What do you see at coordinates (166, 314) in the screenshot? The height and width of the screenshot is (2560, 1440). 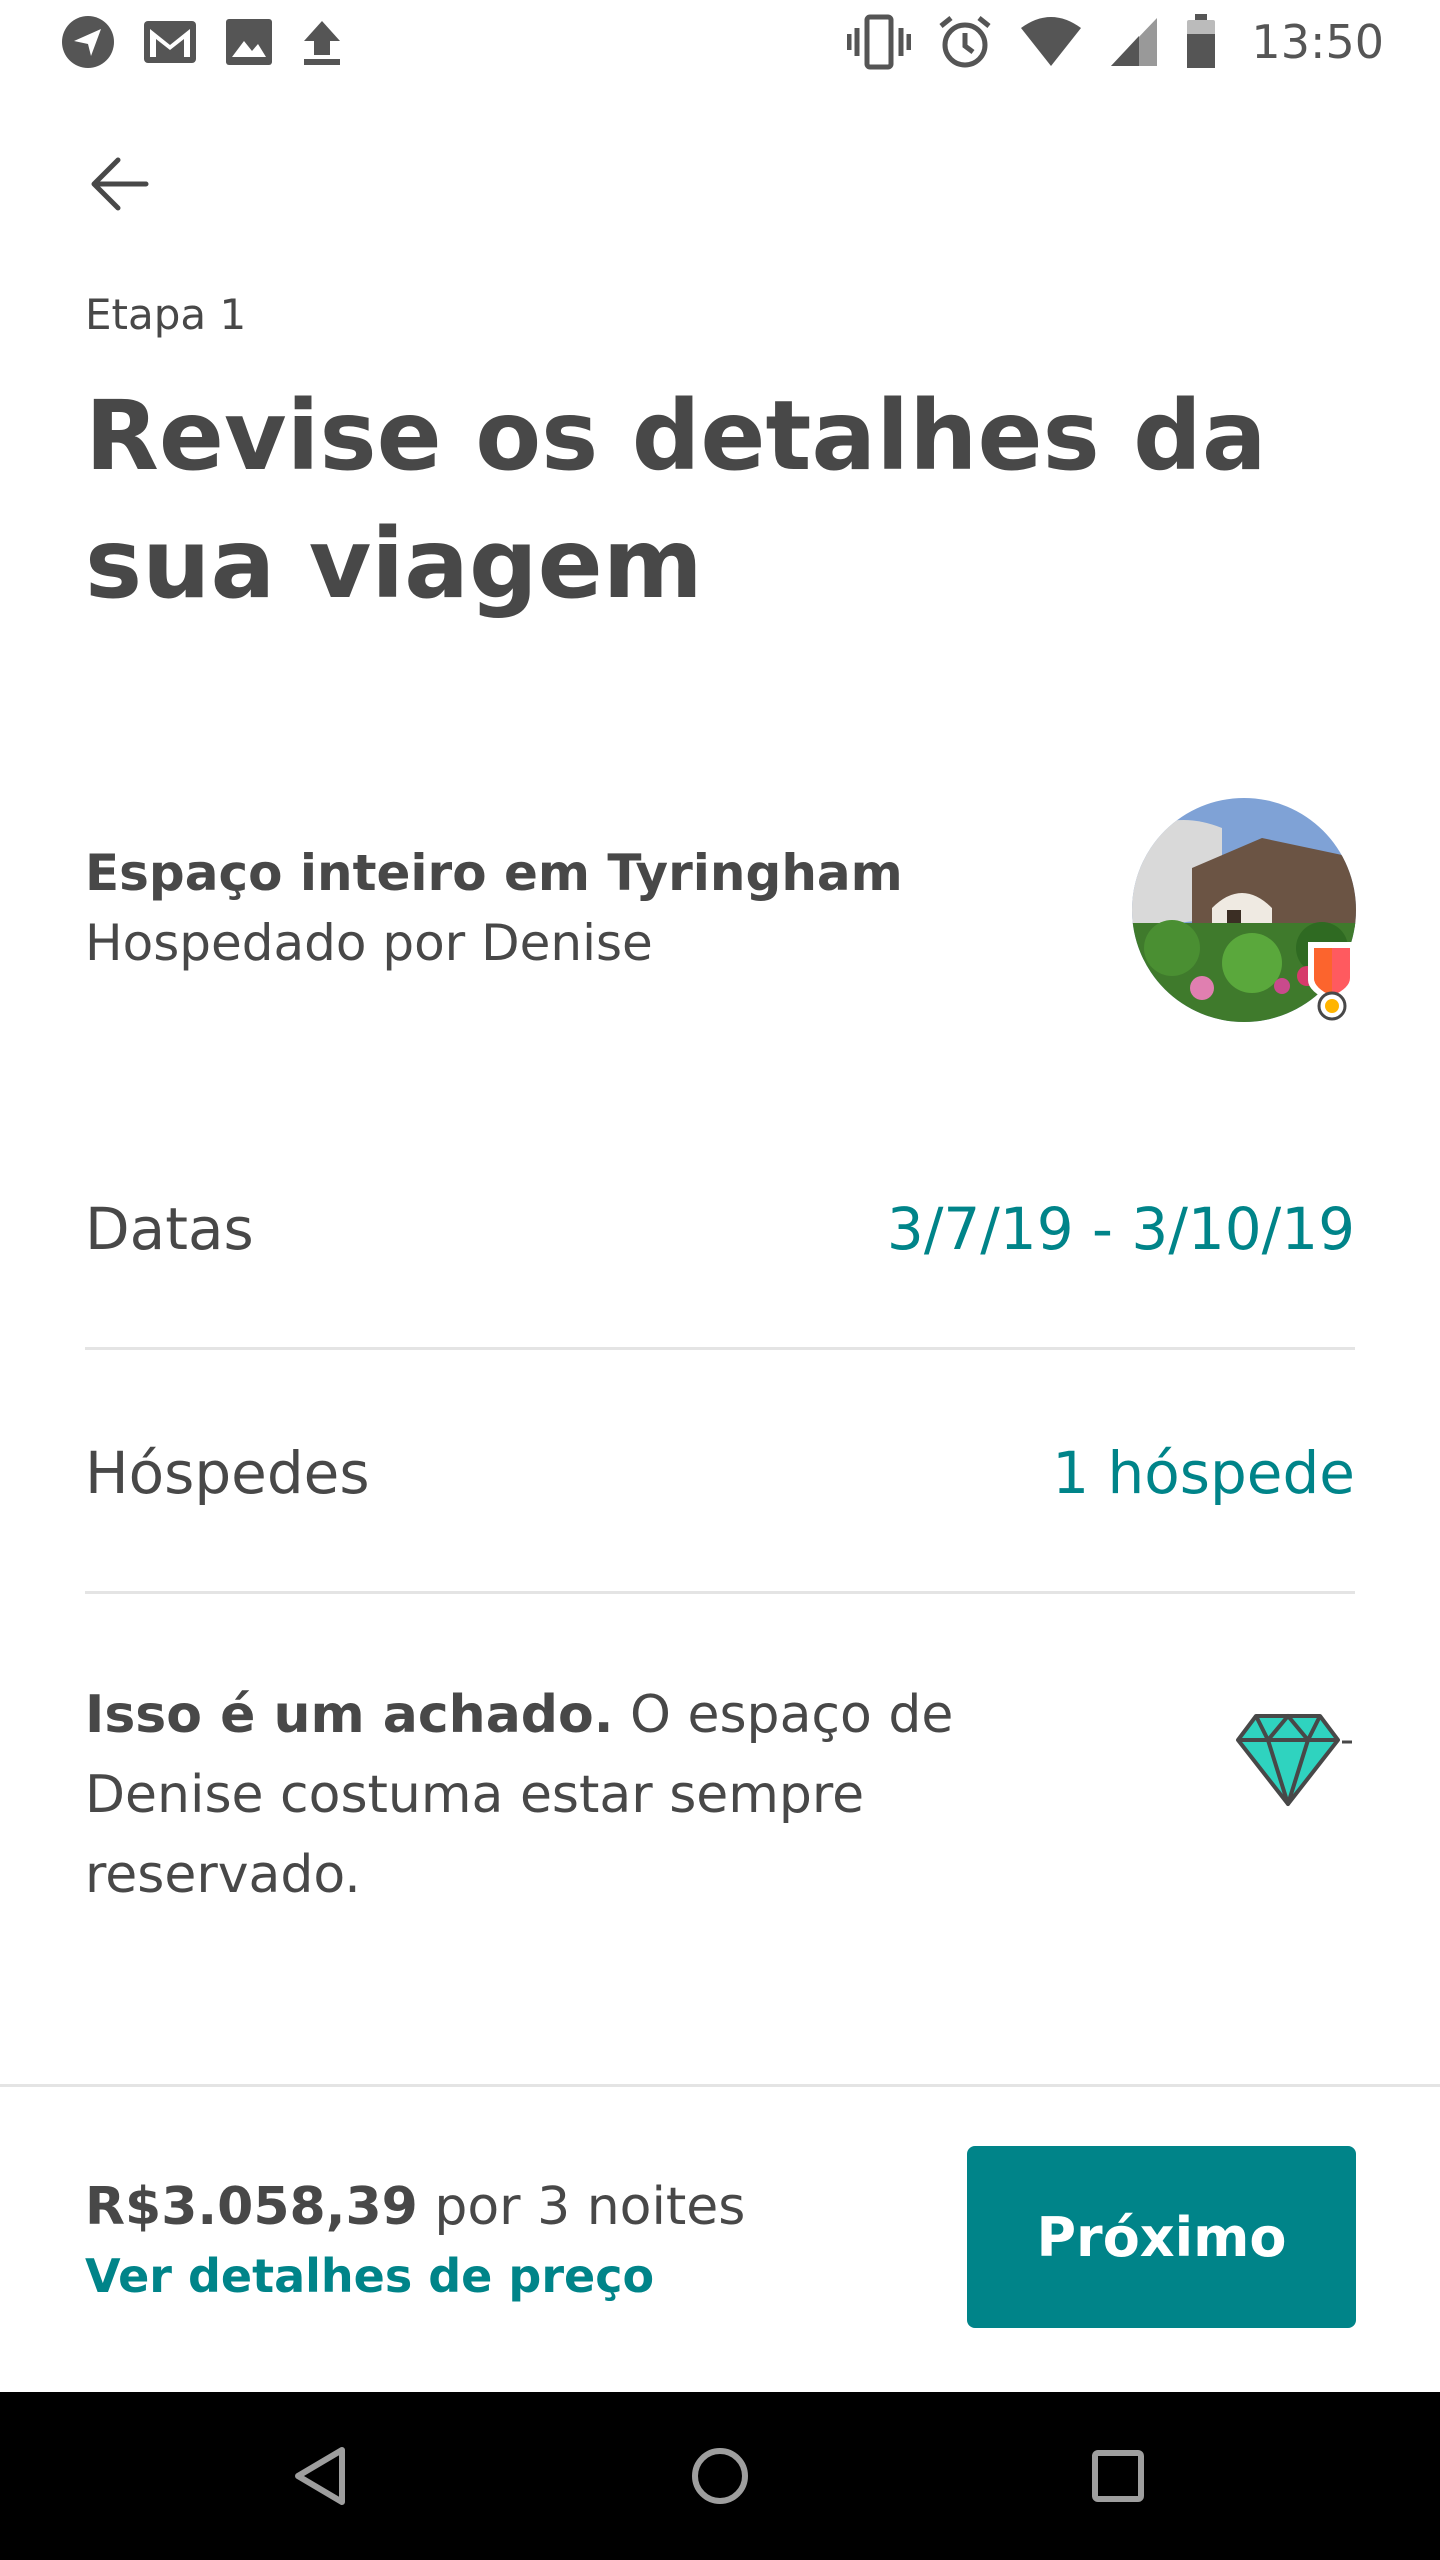 I see `step-label: Etapa 1` at bounding box center [166, 314].